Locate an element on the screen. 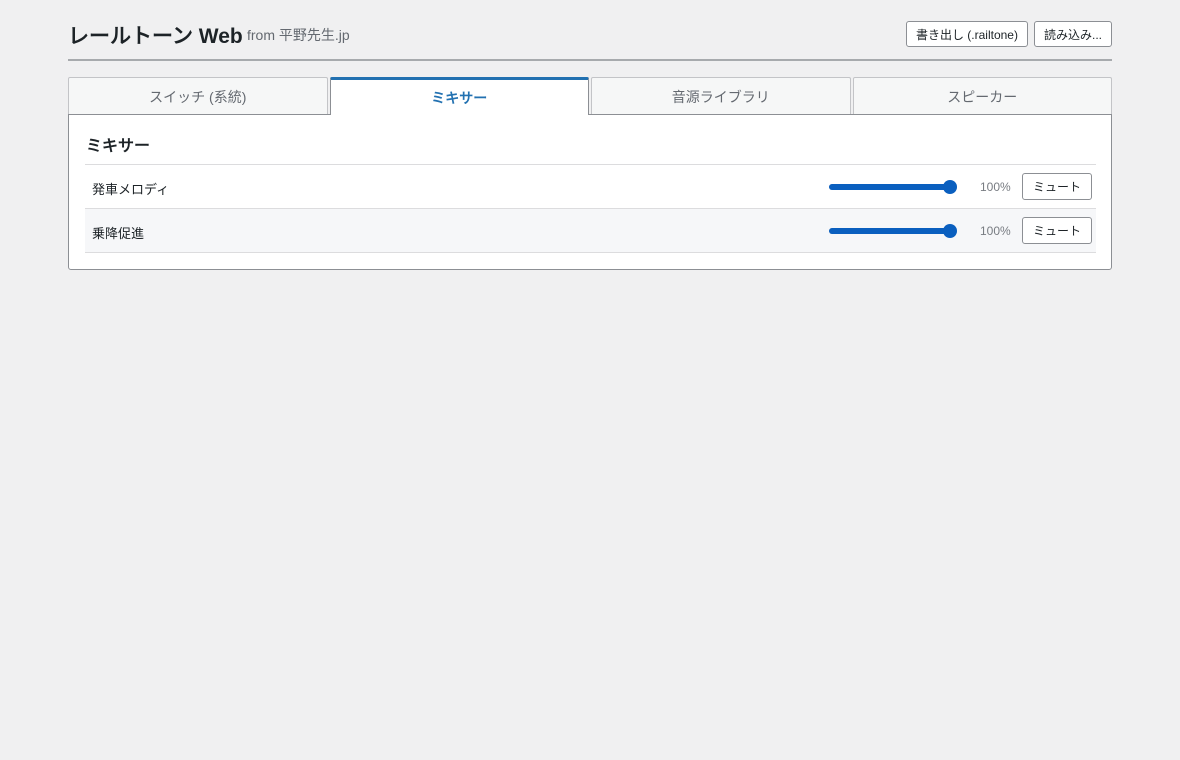  channel-row: 乗降促進 100% ミュート is located at coordinates (590, 231).